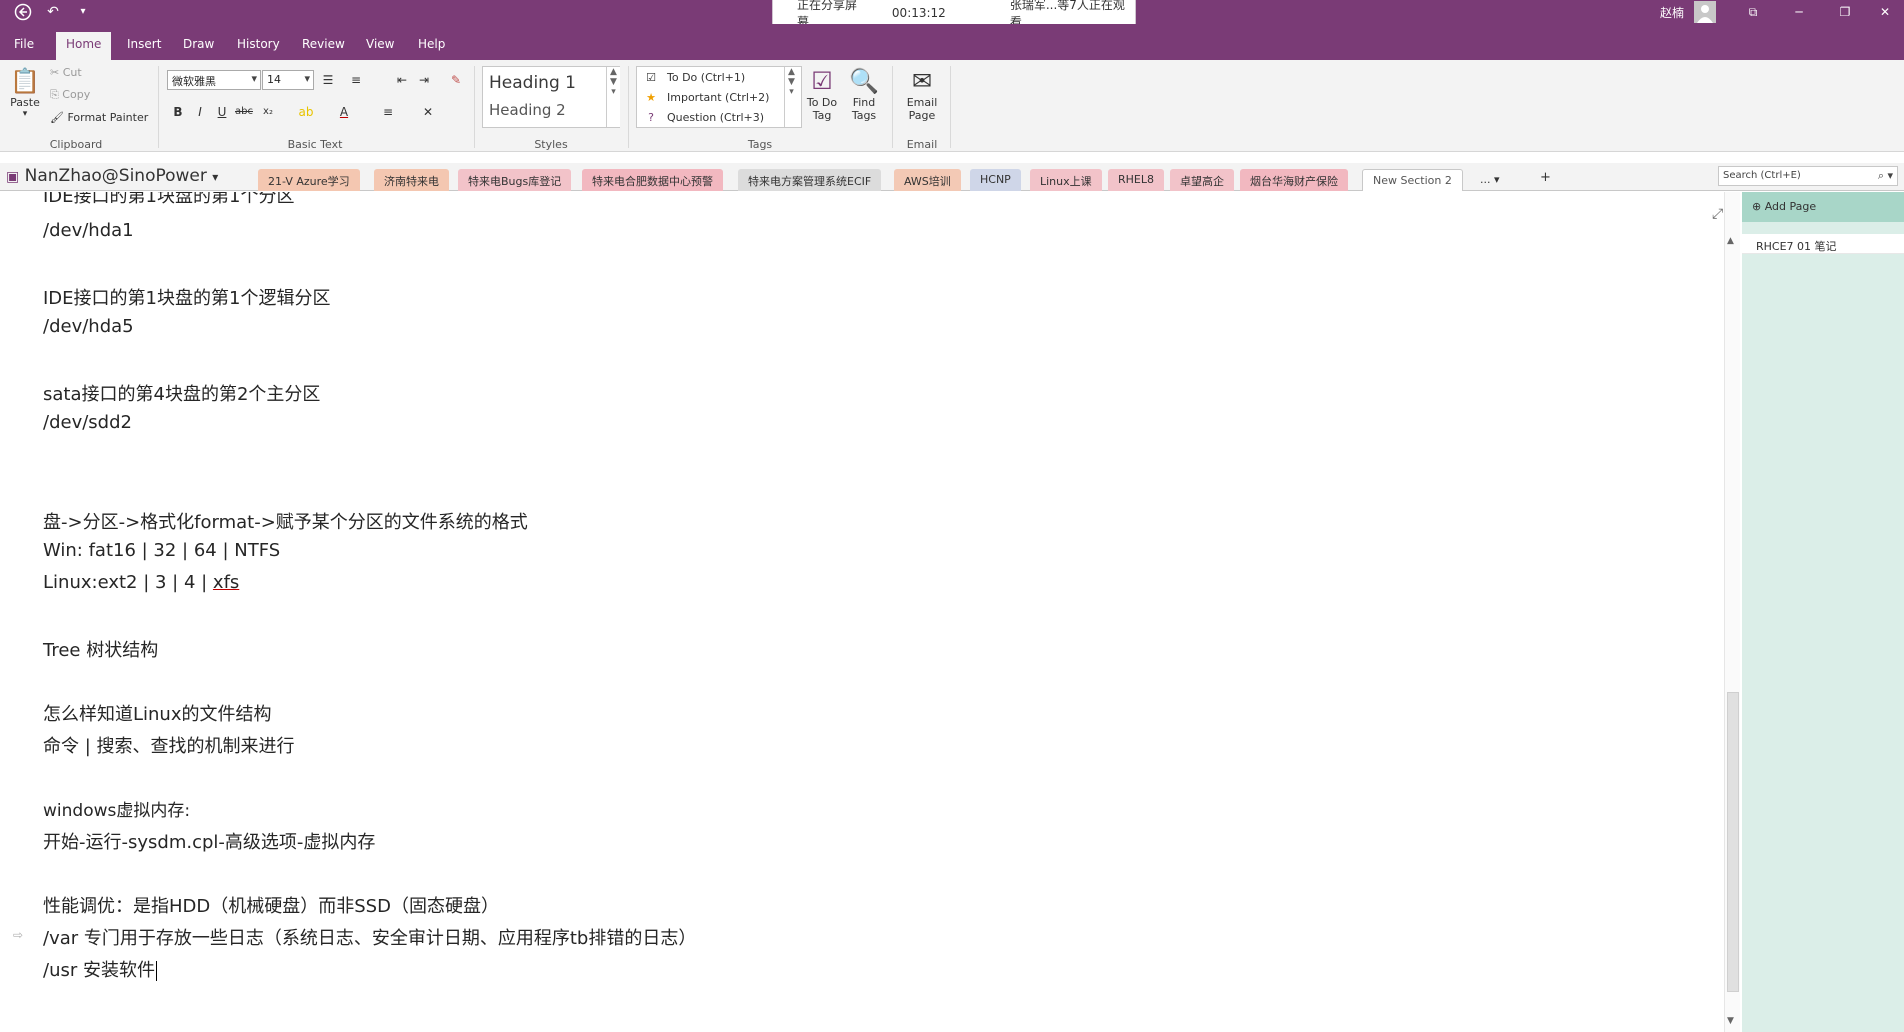 This screenshot has width=1904, height=1032. What do you see at coordinates (1717, 214) in the screenshot?
I see `expand-icon: ⤢` at bounding box center [1717, 214].